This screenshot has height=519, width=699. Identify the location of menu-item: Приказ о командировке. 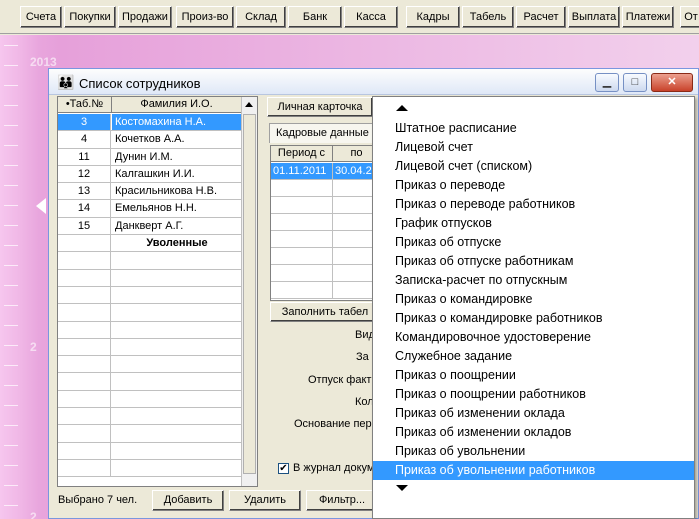
(533, 299).